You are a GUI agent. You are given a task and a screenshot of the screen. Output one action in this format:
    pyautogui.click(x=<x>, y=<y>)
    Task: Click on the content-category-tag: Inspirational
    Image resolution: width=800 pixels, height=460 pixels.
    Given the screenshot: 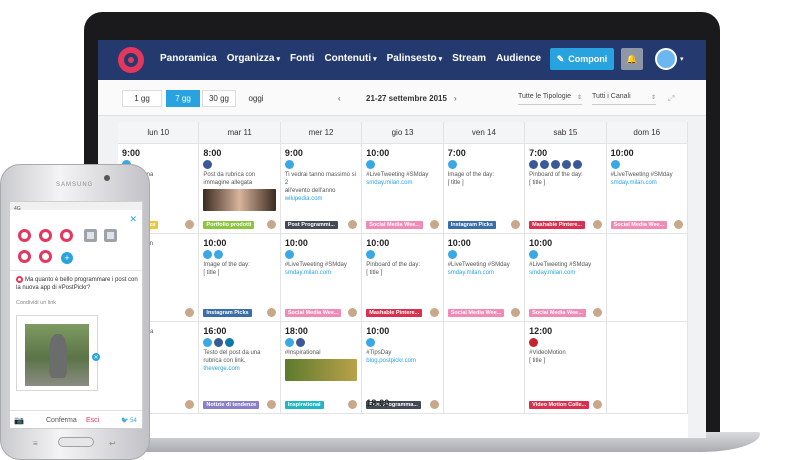 What is the action you would take?
    pyautogui.click(x=304, y=405)
    